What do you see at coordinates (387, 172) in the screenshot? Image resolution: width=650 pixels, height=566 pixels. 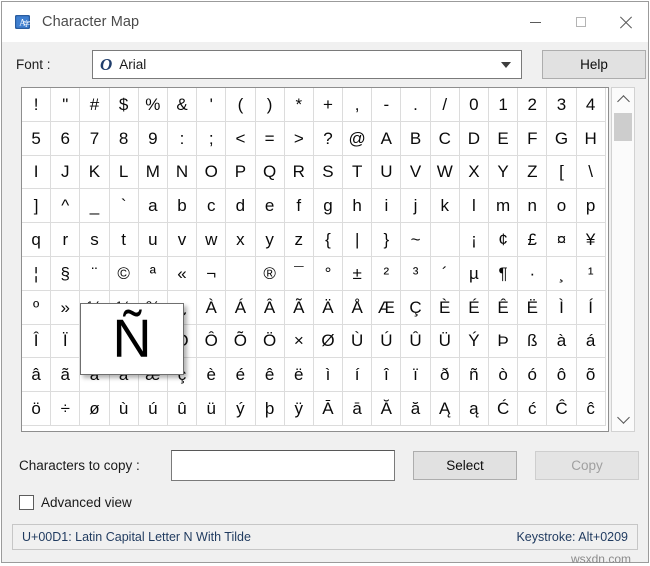 I see `character-cell: U` at bounding box center [387, 172].